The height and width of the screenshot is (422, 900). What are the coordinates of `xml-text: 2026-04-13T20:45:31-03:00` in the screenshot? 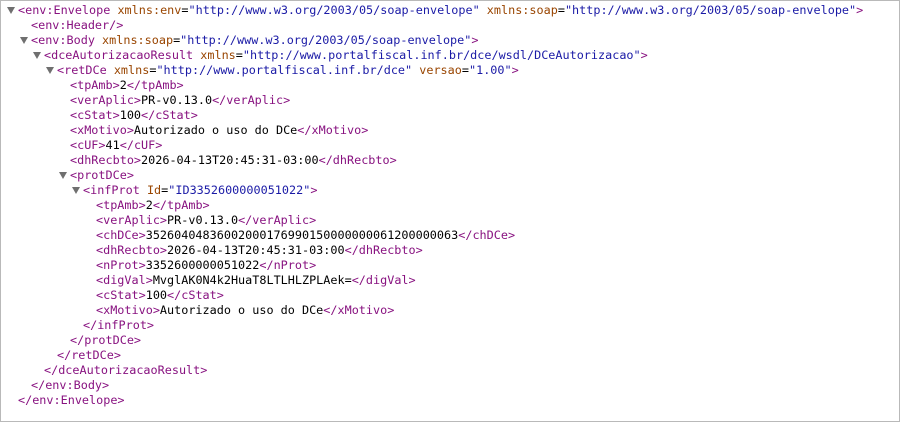 It's located at (230, 160).